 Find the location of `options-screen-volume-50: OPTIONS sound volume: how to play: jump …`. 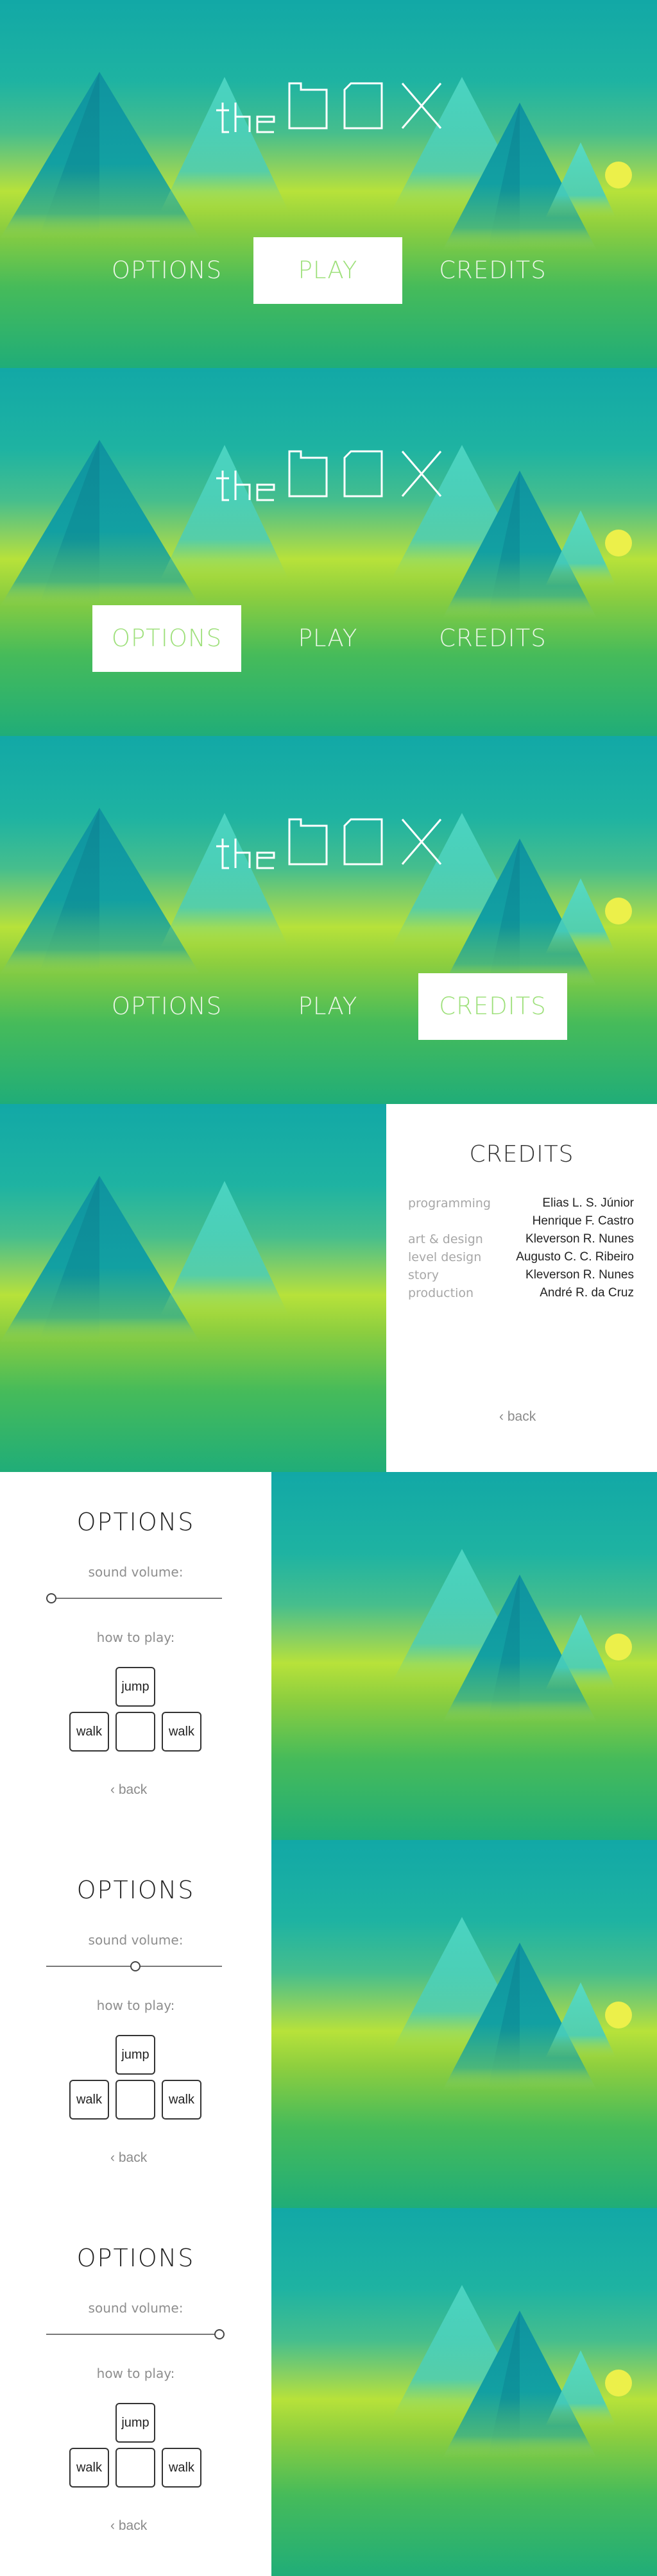

options-screen-volume-50: OPTIONS sound volume: how to play: jump … is located at coordinates (328, 2024).